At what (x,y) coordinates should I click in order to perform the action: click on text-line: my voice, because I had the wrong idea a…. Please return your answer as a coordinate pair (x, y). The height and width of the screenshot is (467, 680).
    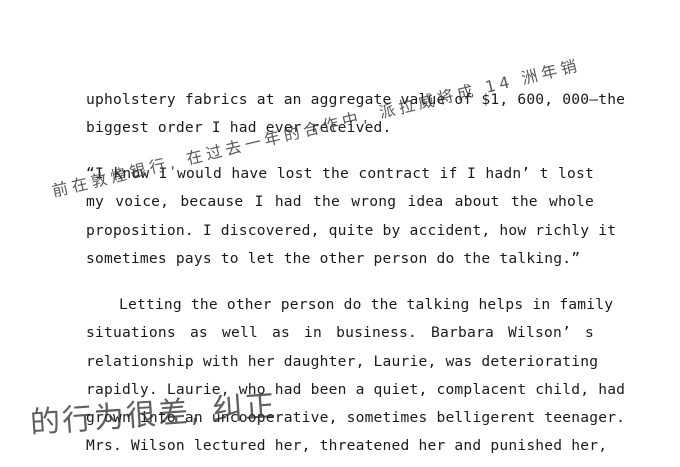
    Looking at the image, I should click on (340, 201).